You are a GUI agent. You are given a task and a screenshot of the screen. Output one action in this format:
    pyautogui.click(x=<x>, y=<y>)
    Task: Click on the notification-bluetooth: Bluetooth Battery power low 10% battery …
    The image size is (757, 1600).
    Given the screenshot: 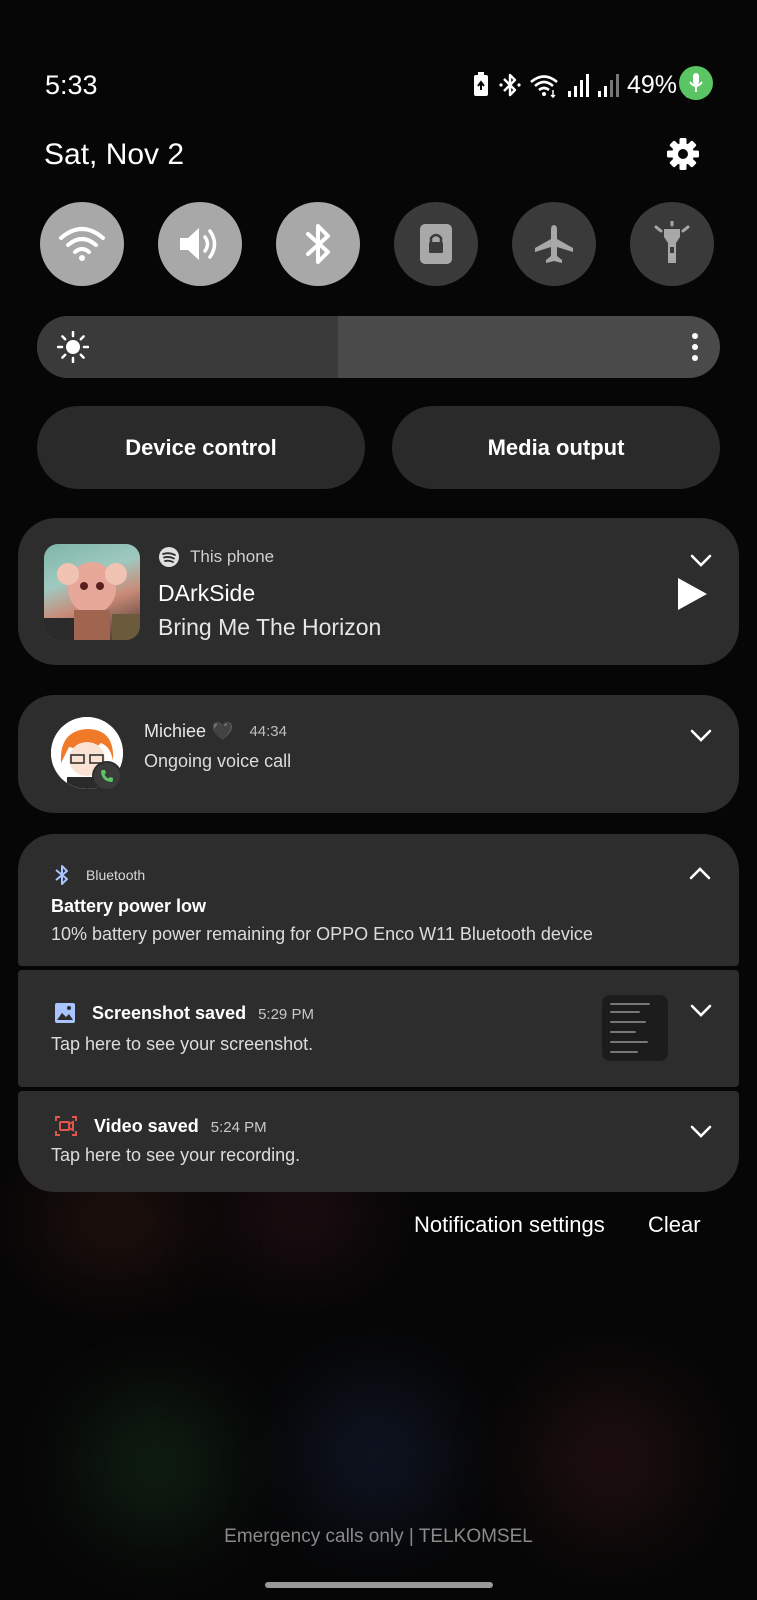 What is the action you would take?
    pyautogui.click(x=378, y=900)
    